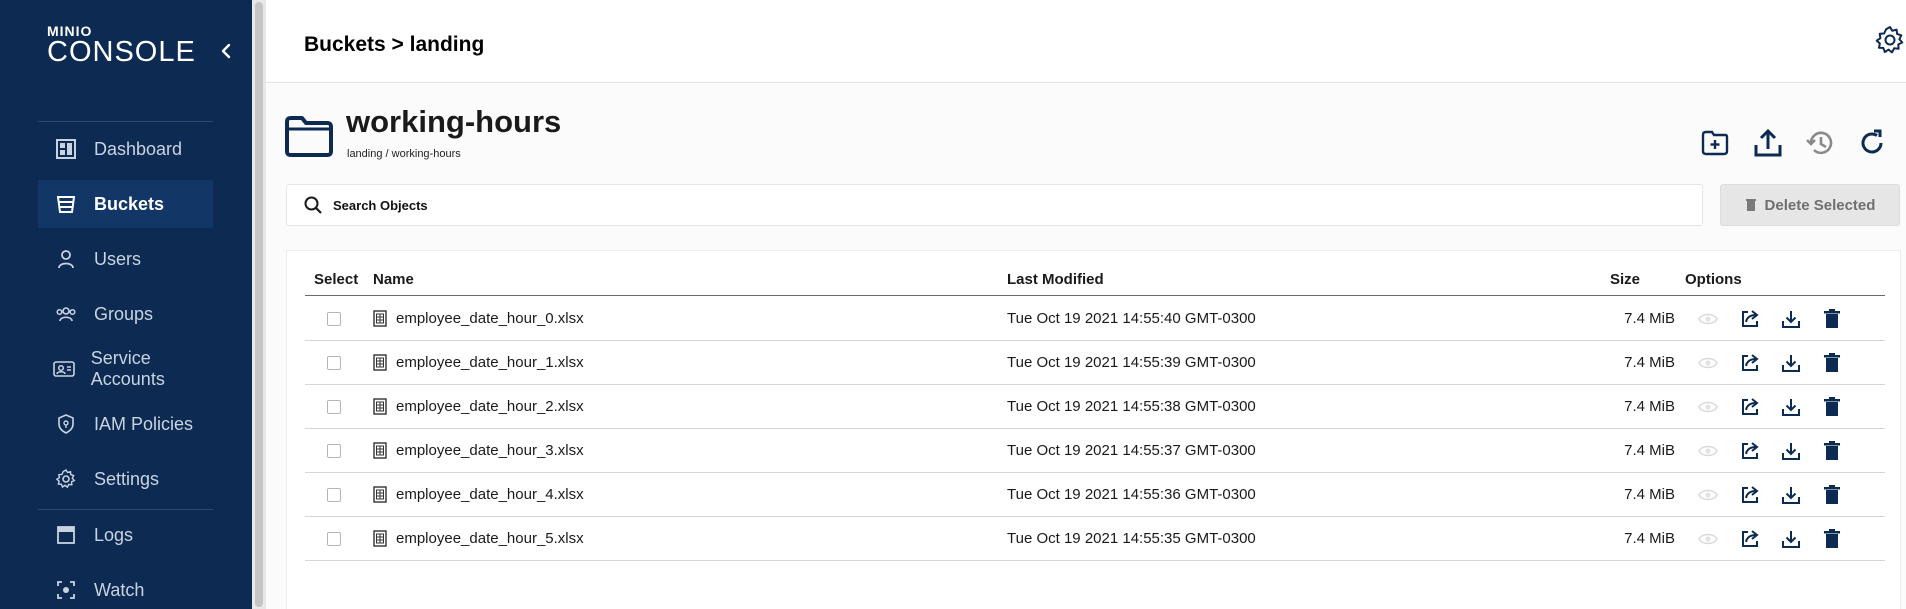  Describe the element at coordinates (125, 424) in the screenshot. I see `sidebar-item-iam-policies: IAM Policies` at that location.